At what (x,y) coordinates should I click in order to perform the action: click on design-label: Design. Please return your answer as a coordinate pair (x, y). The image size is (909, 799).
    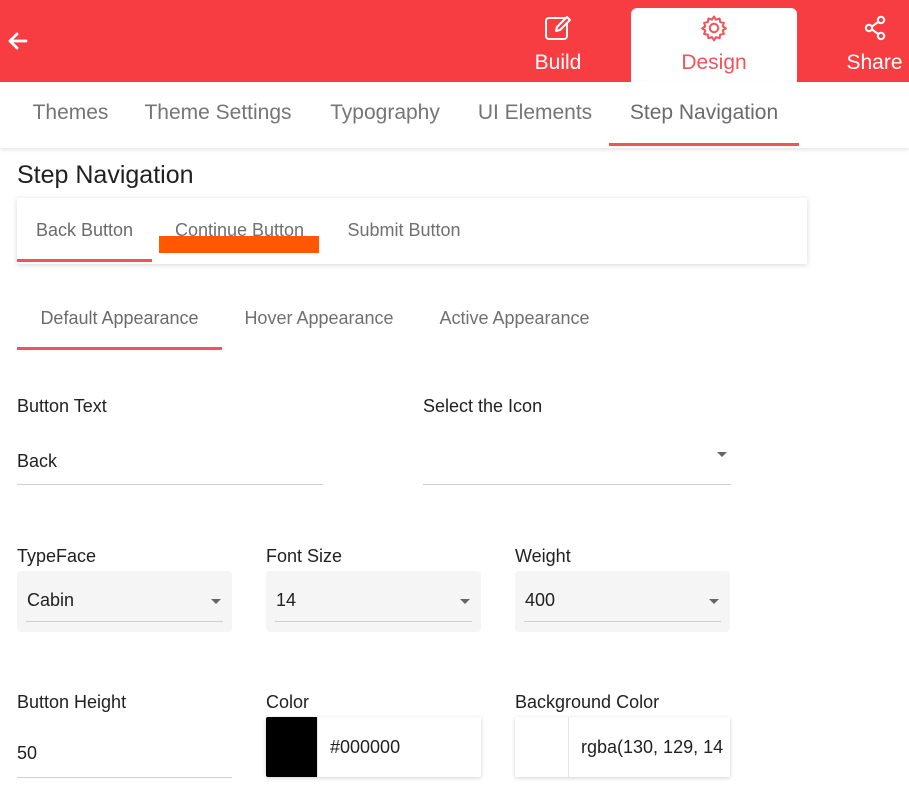
    Looking at the image, I should click on (714, 62).